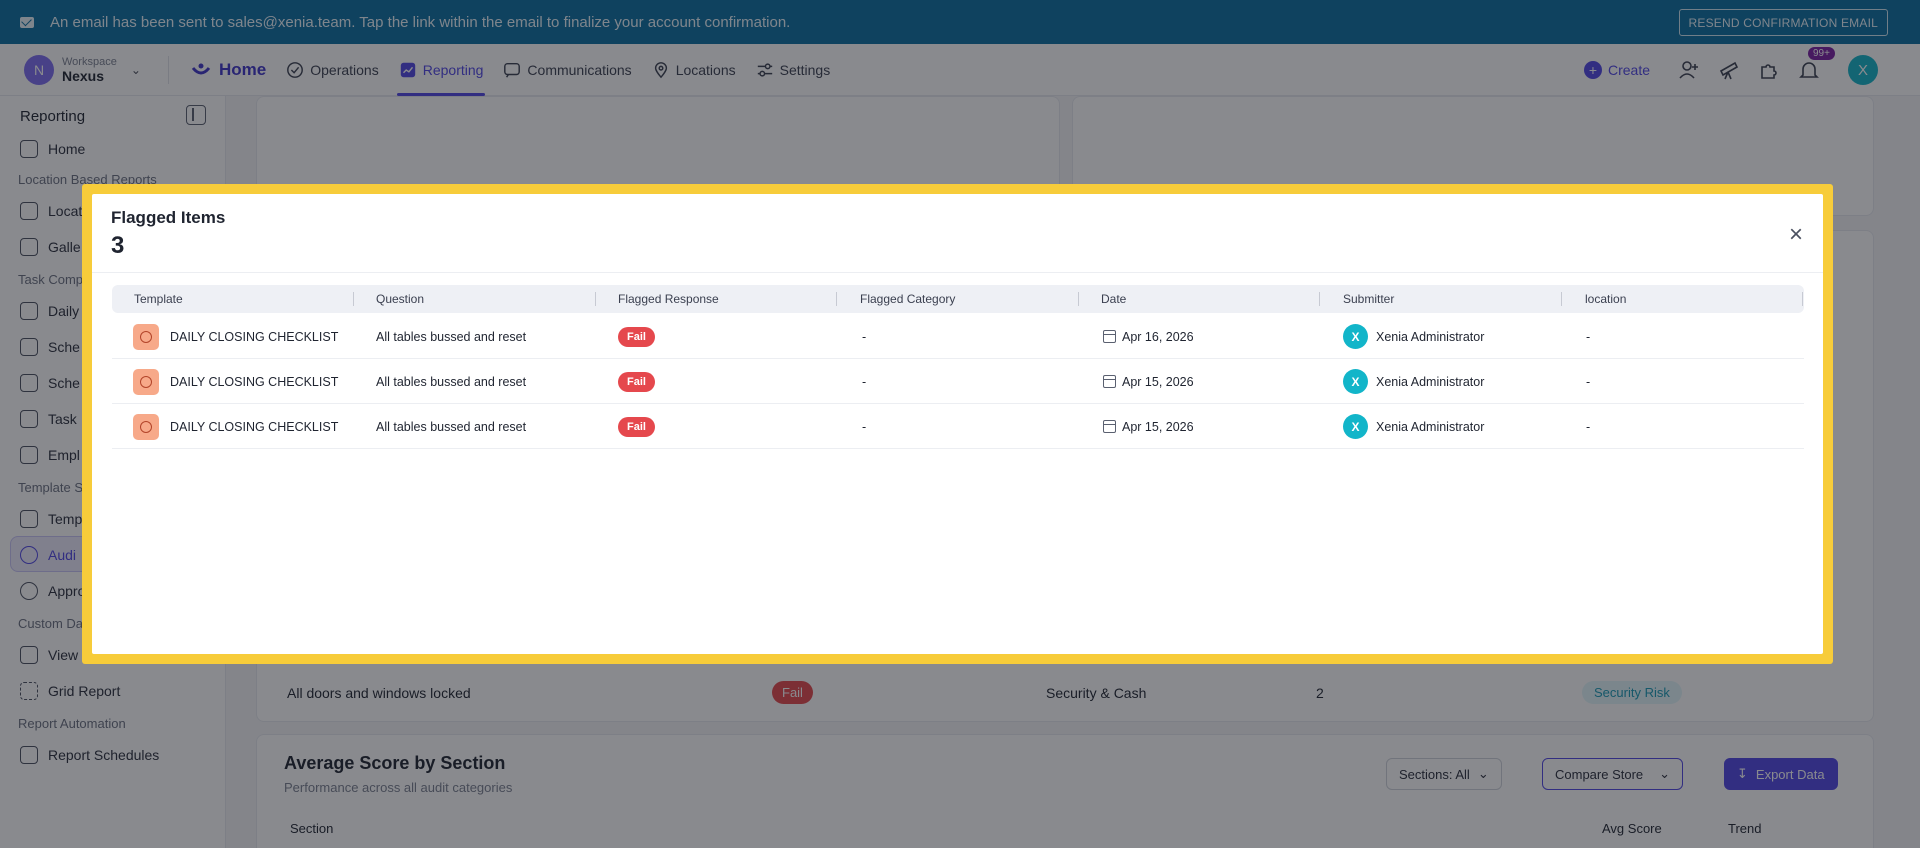 This screenshot has height=848, width=1920. Describe the element at coordinates (1796, 235) in the screenshot. I see `close-icon: ×` at that location.